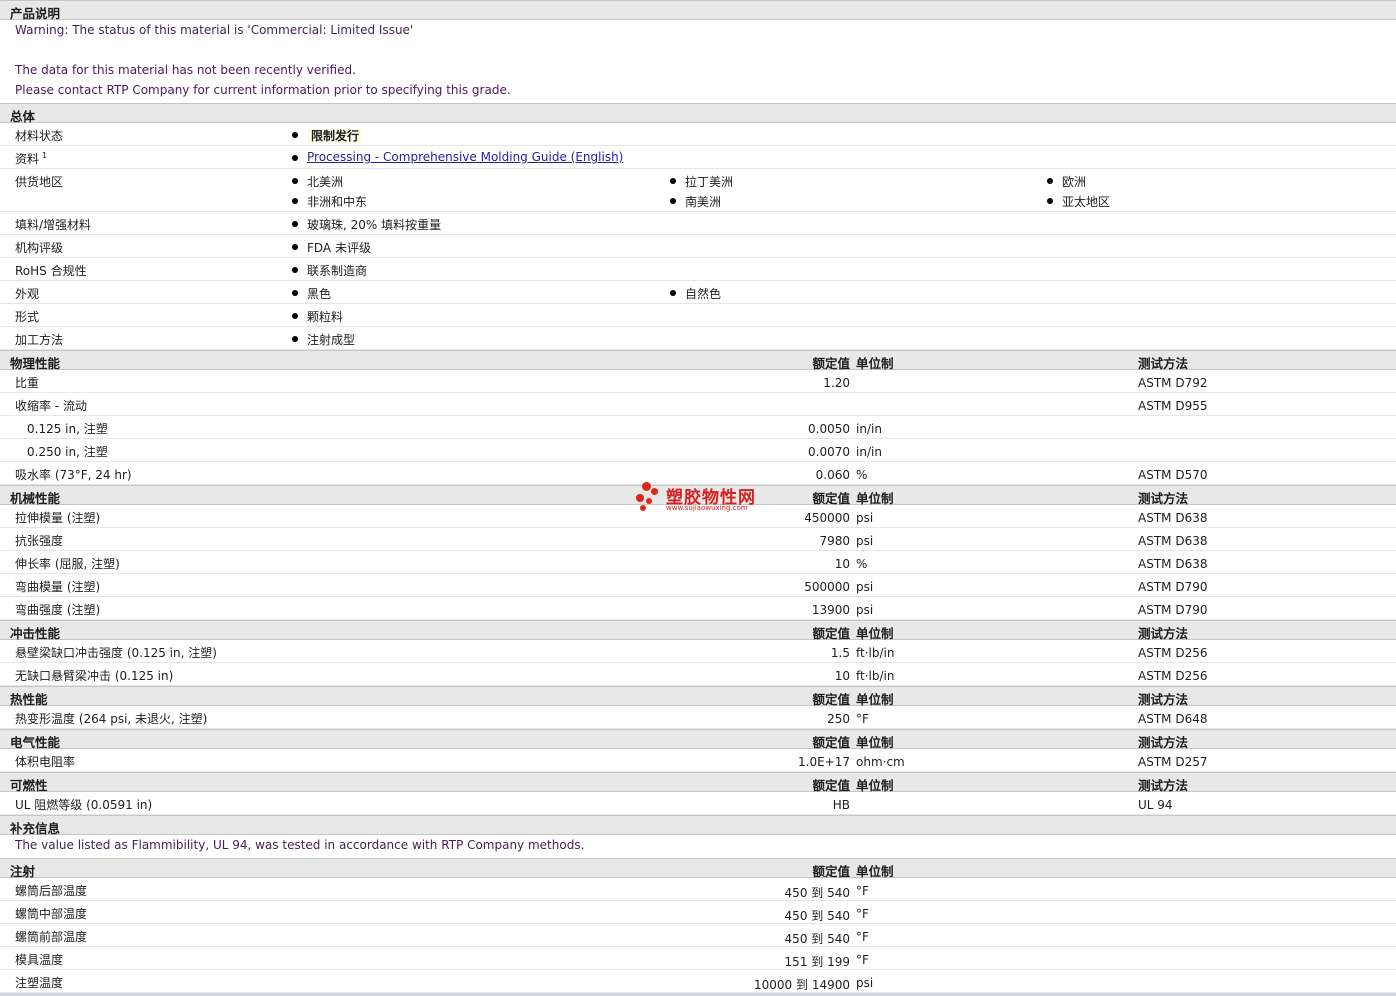  I want to click on table-row: 伸长率 (屈服, 注塑) 10% ASTM D638, so click(698, 562).